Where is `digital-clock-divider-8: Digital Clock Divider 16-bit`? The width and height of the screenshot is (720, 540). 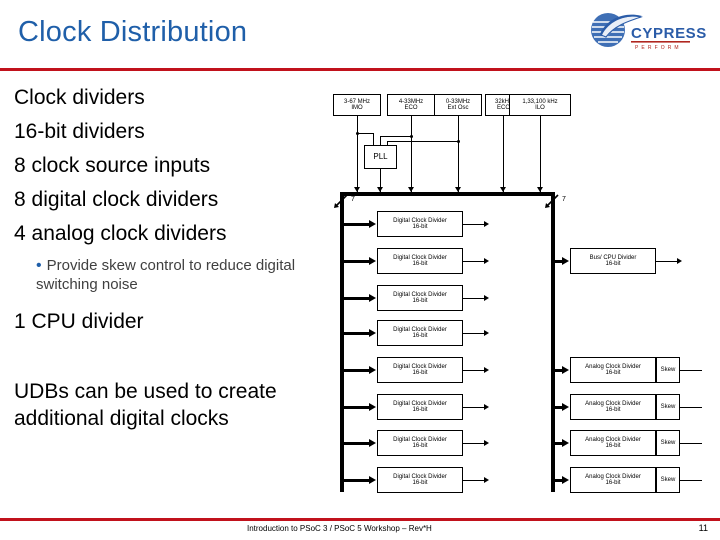 digital-clock-divider-8: Digital Clock Divider 16-bit is located at coordinates (420, 480).